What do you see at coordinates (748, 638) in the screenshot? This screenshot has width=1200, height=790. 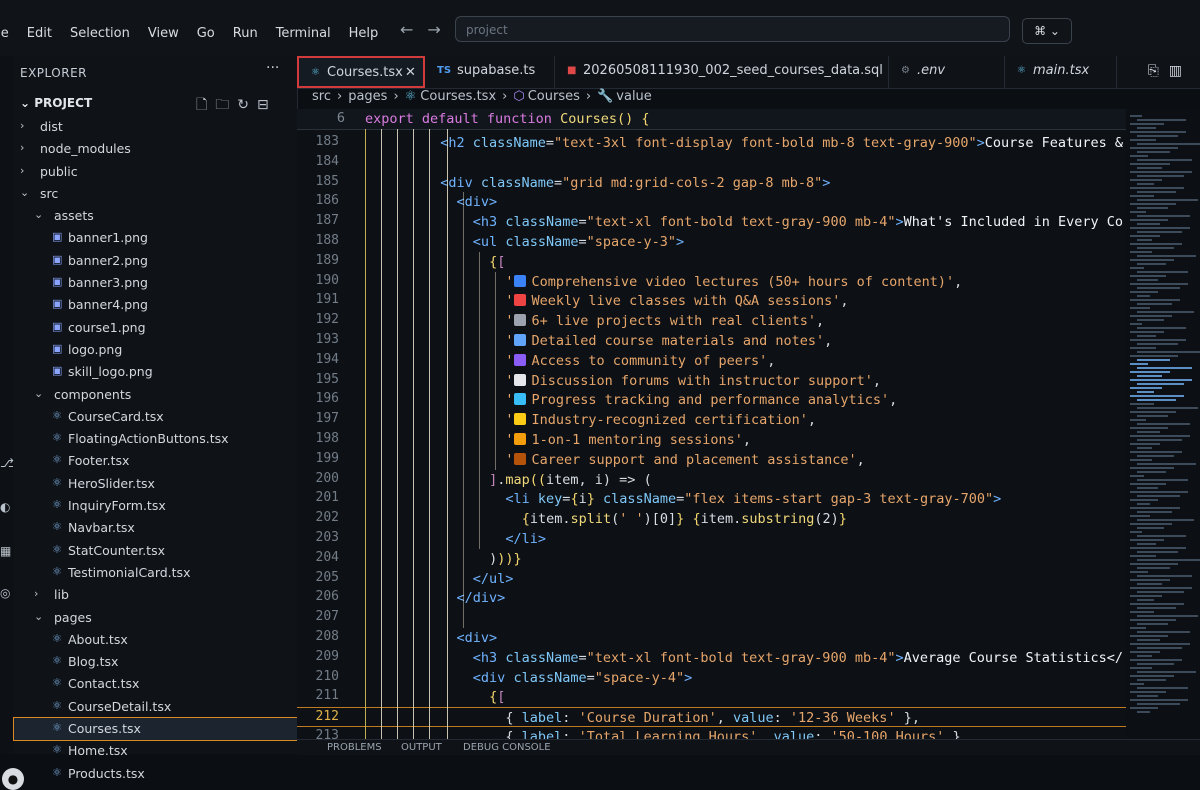 I see `code-line: 208 <div>` at bounding box center [748, 638].